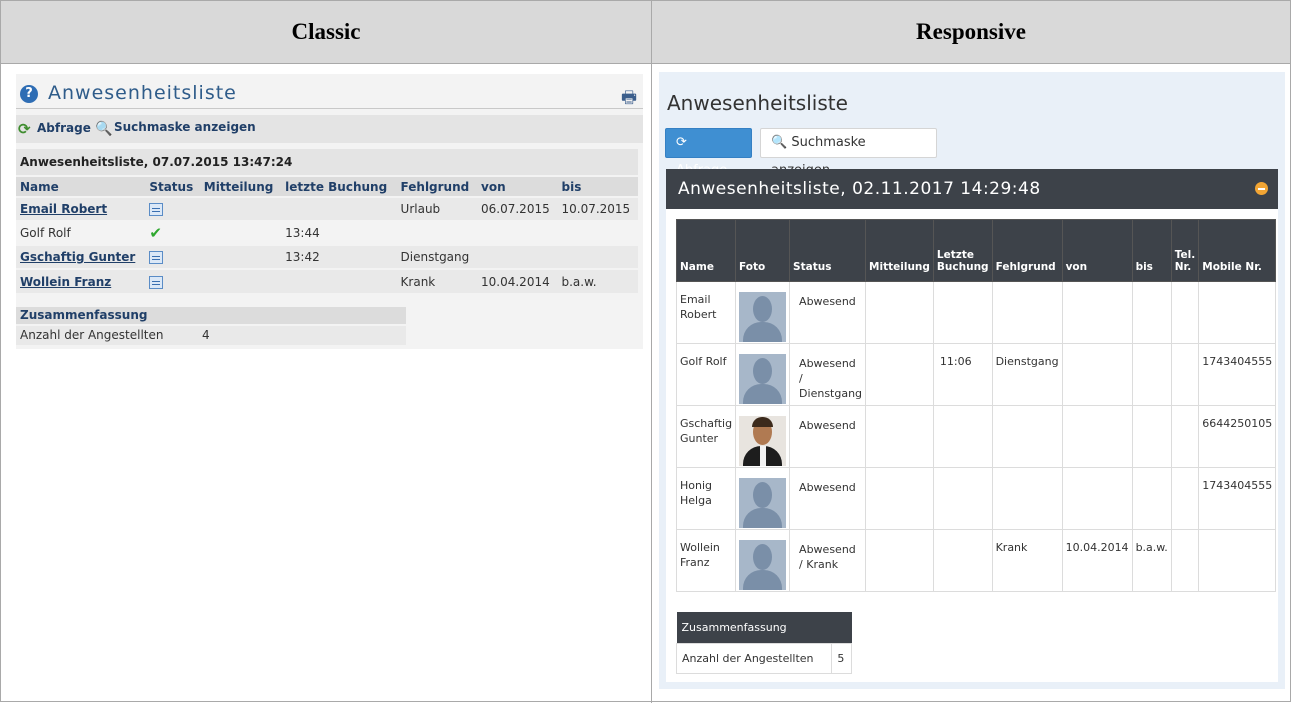 The image size is (1291, 703). What do you see at coordinates (437, 256) in the screenshot?
I see `absence-reason-cell: Dienstgang` at bounding box center [437, 256].